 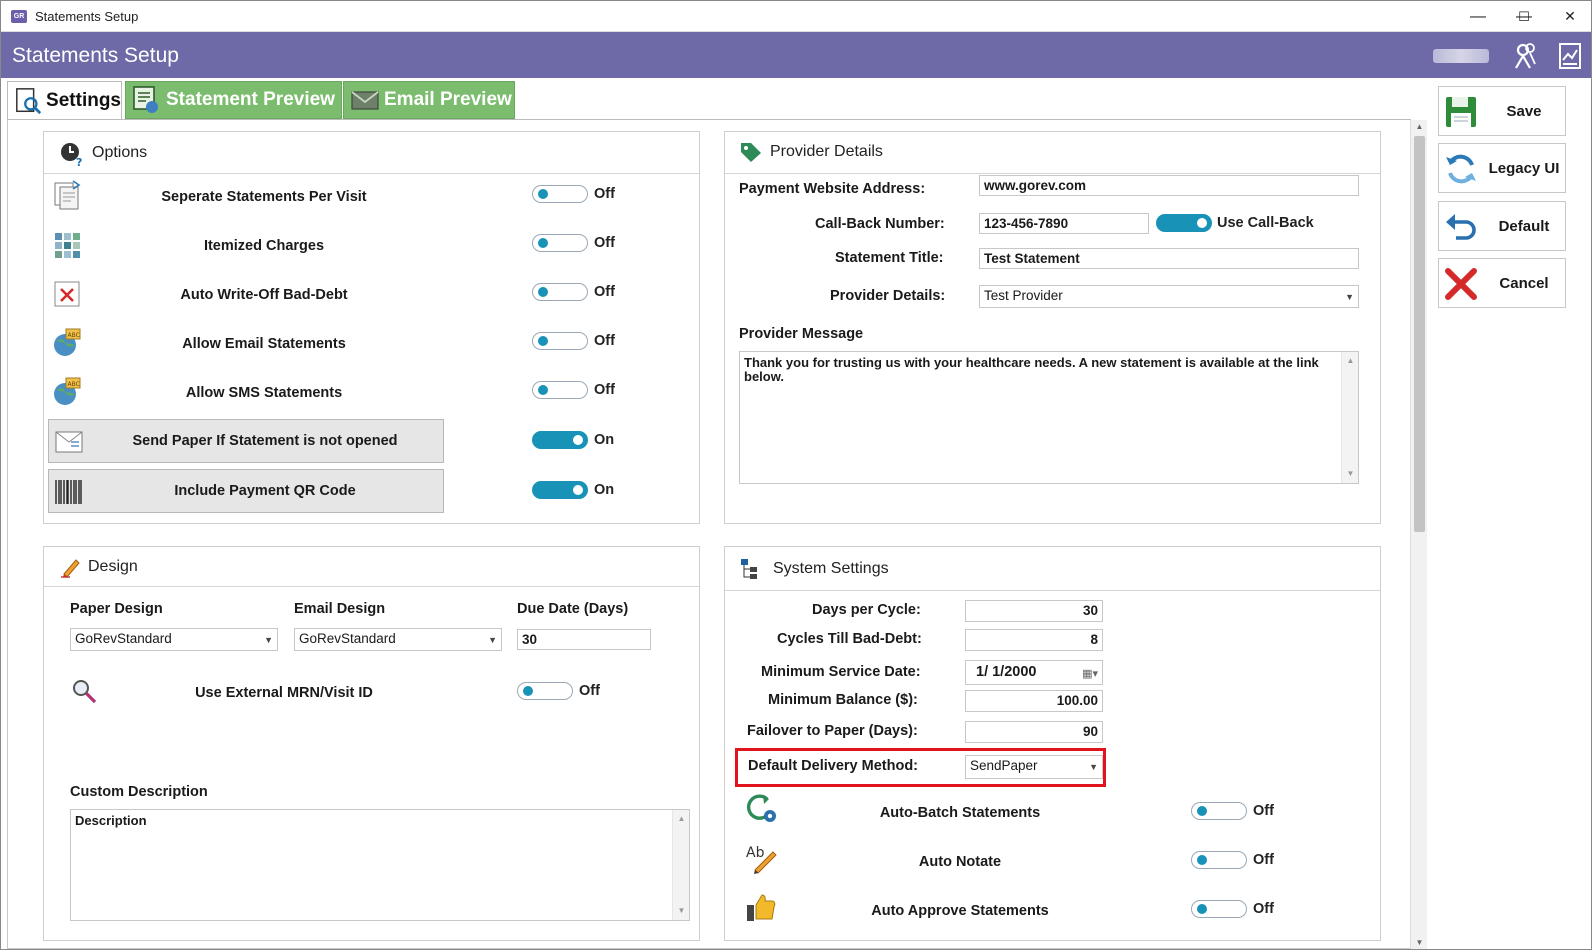 What do you see at coordinates (264, 393) in the screenshot?
I see `option-label-sms: Allow SMS Statements` at bounding box center [264, 393].